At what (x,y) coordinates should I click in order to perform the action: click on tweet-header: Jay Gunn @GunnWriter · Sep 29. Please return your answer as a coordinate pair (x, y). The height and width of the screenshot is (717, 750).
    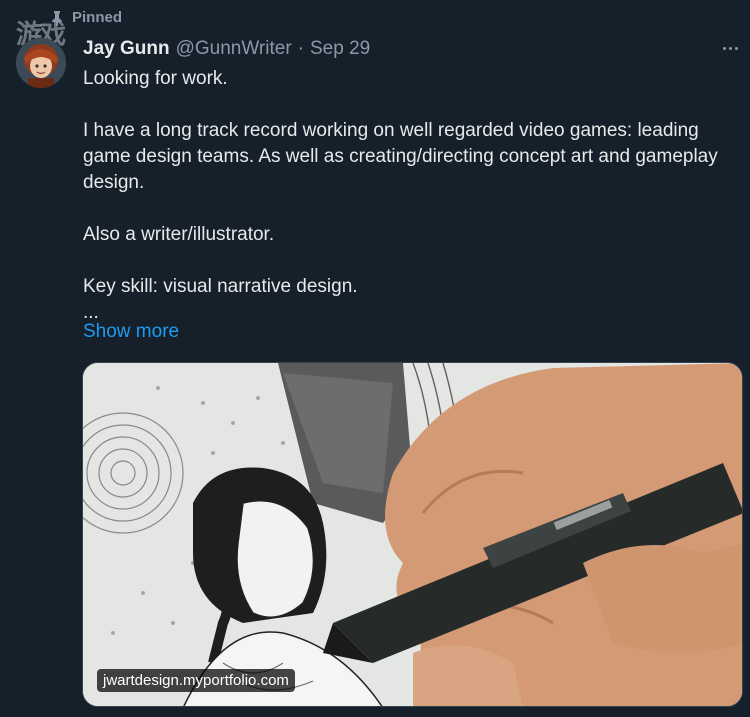
    Looking at the image, I should click on (226, 49).